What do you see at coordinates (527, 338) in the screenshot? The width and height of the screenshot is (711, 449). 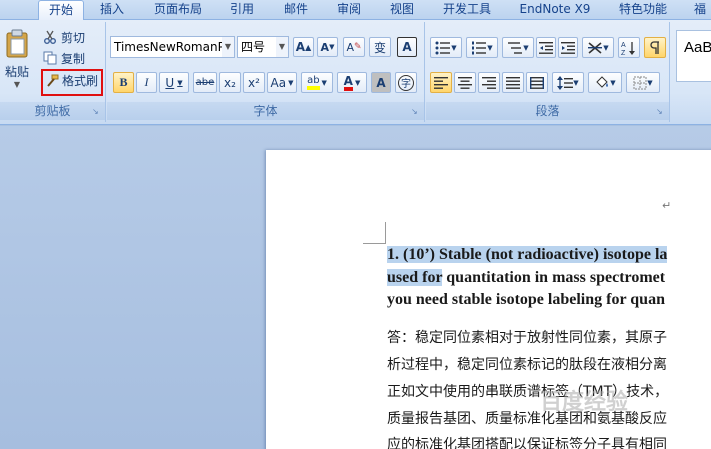 I see `answer-line-1: 答：稳定同位素相对于放射性同位素，其原子` at bounding box center [527, 338].